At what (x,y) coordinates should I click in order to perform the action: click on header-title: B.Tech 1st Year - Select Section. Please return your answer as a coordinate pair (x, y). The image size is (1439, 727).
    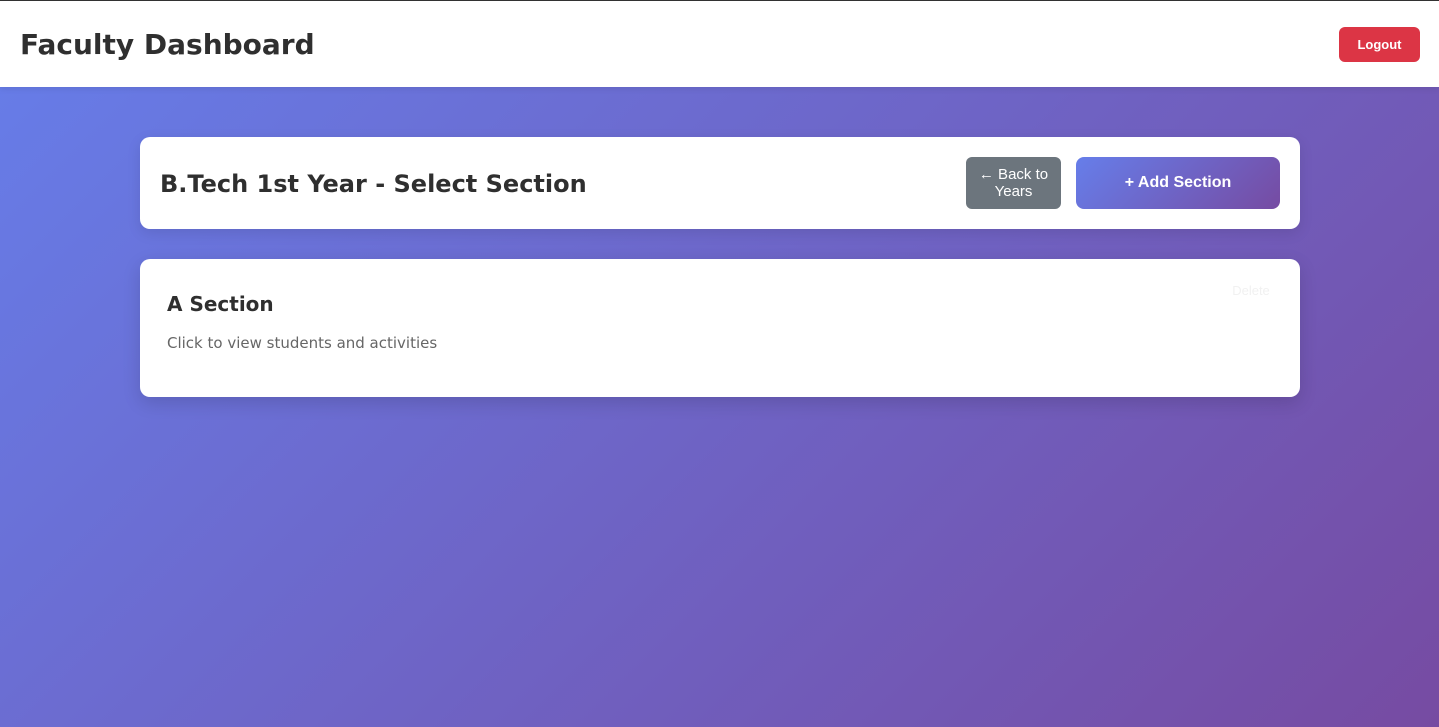
    Looking at the image, I should click on (373, 184).